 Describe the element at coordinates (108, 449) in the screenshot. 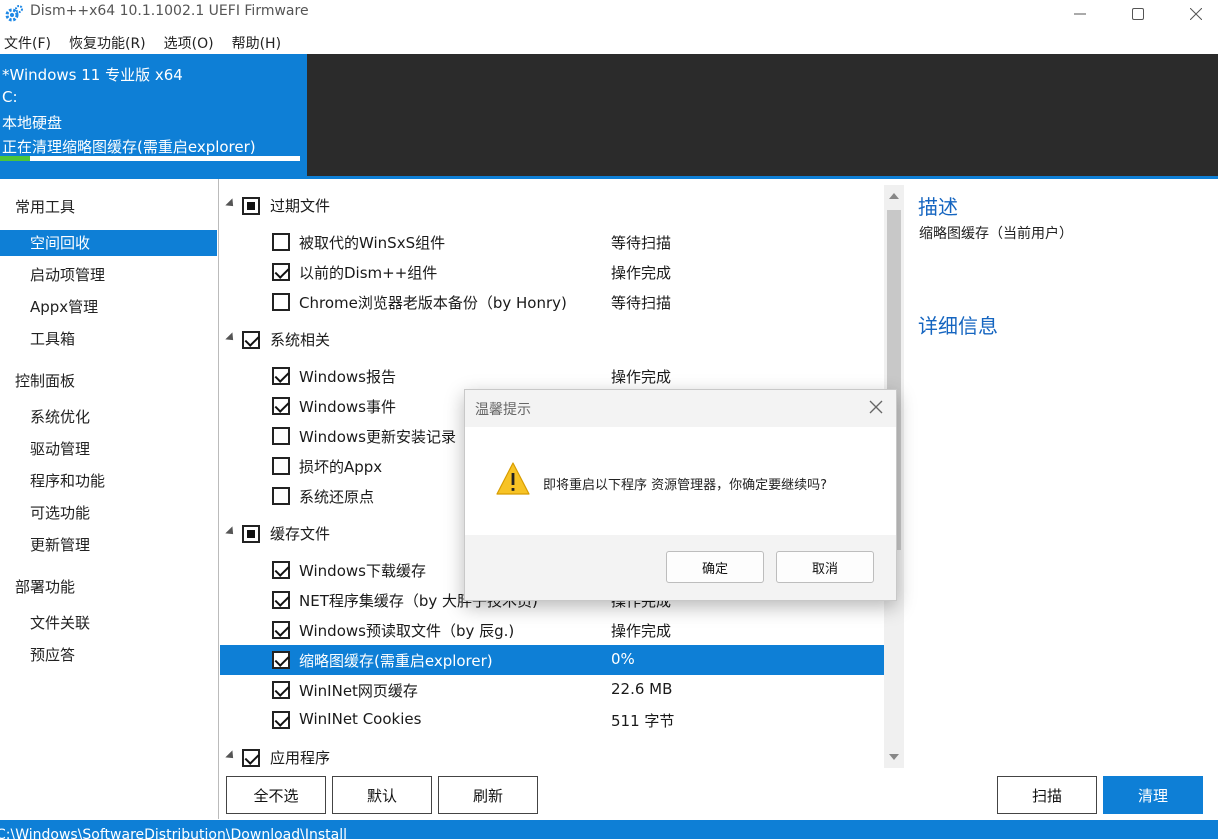

I see `sidebar-item-drivers: 驱动管理` at that location.